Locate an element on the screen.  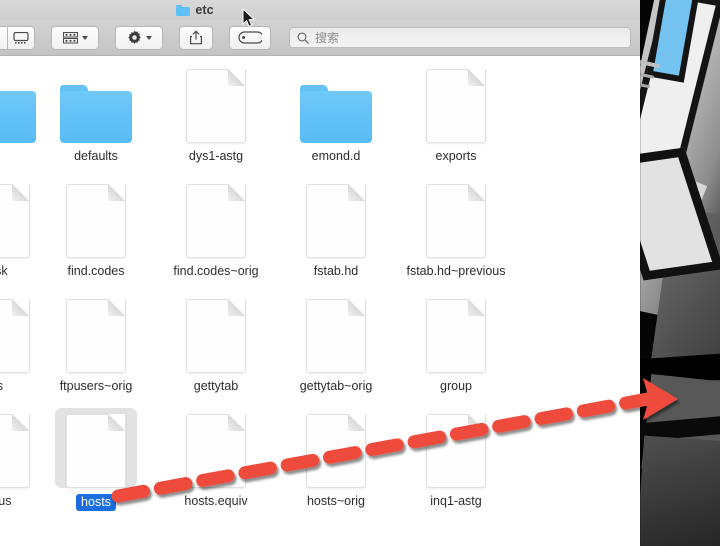
file-item: hosts.equiv is located at coordinates (216, 460).